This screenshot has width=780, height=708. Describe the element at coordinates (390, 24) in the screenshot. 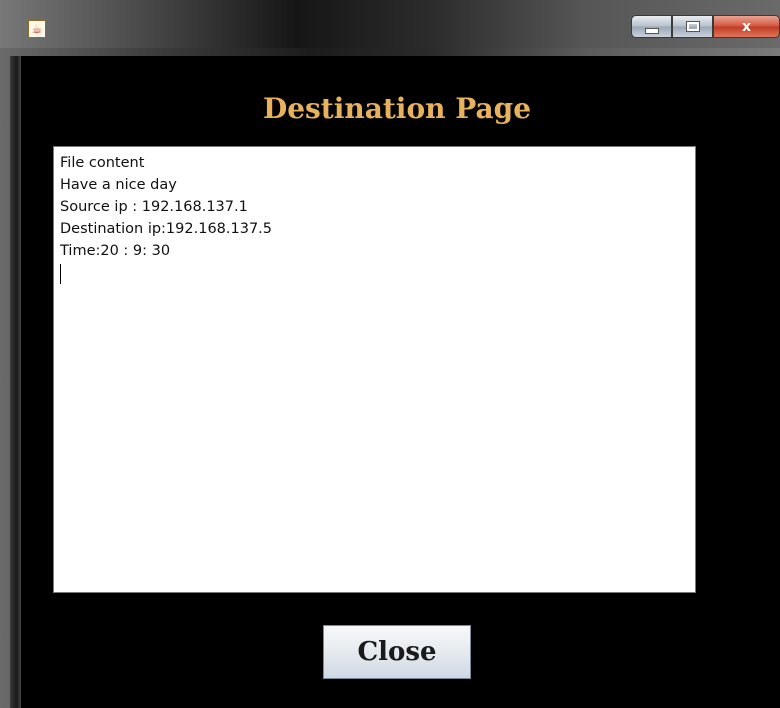

I see `title-bar: ☕ x` at that location.